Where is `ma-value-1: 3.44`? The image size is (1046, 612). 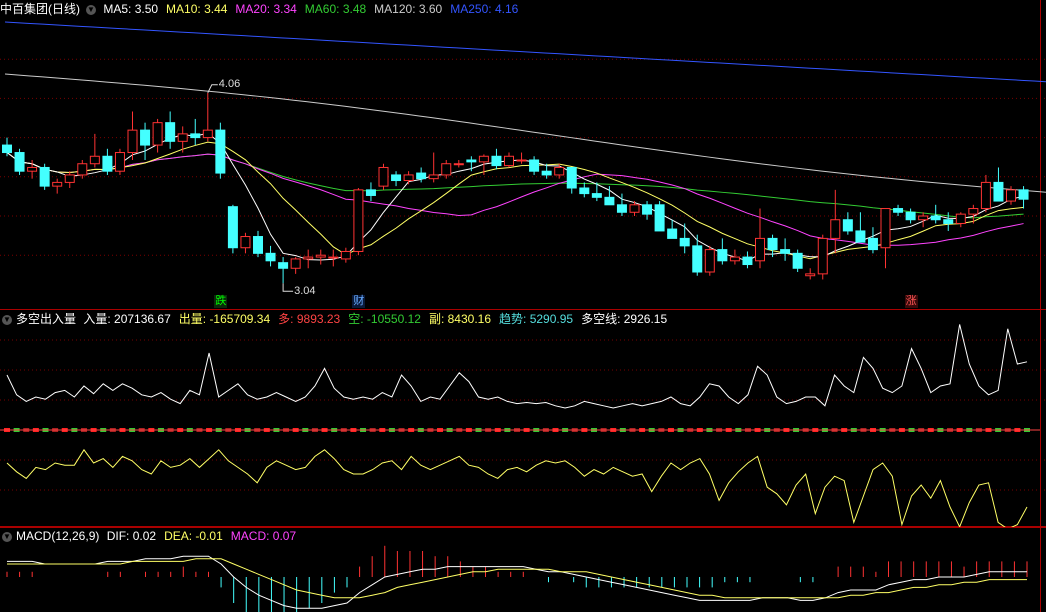
ma-value-1: 3.44 is located at coordinates (216, 9).